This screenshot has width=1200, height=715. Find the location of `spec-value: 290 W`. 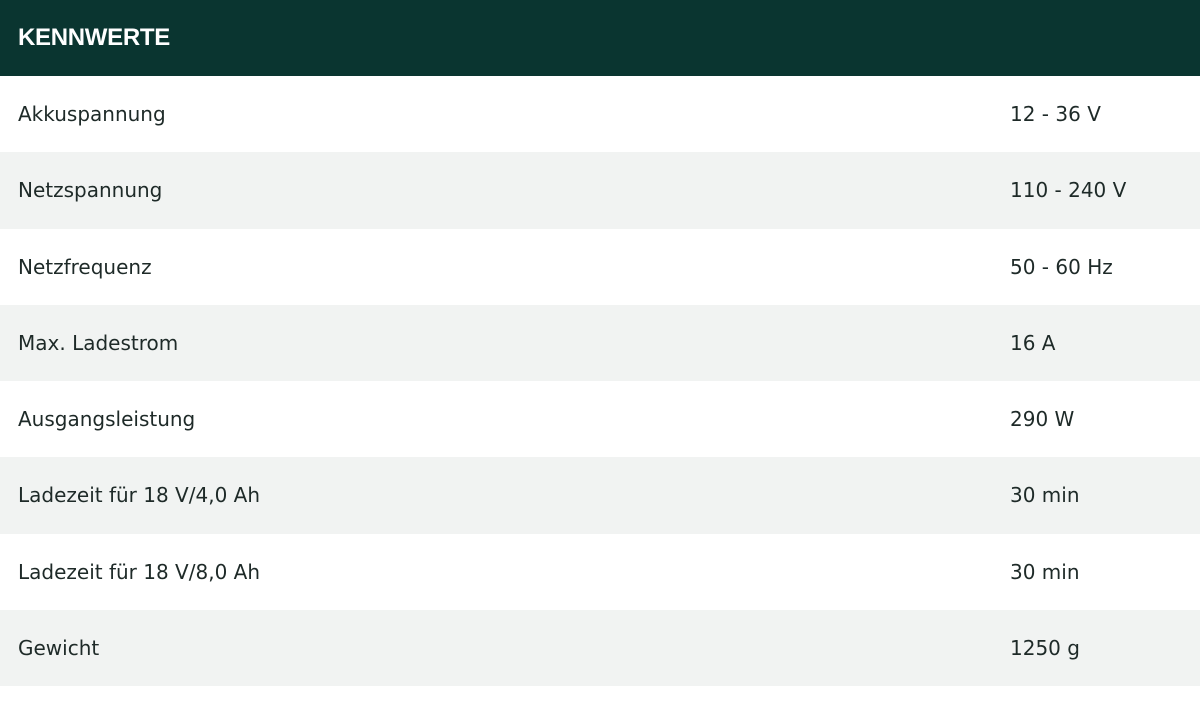

spec-value: 290 W is located at coordinates (1042, 419).